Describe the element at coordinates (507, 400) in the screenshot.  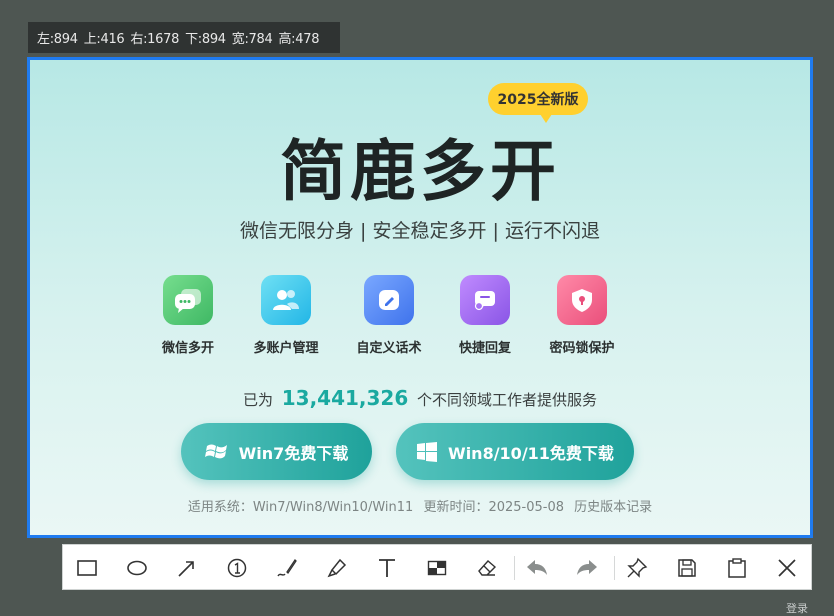
I see `stats-suffix: 个不同领域工作者提供服务` at that location.